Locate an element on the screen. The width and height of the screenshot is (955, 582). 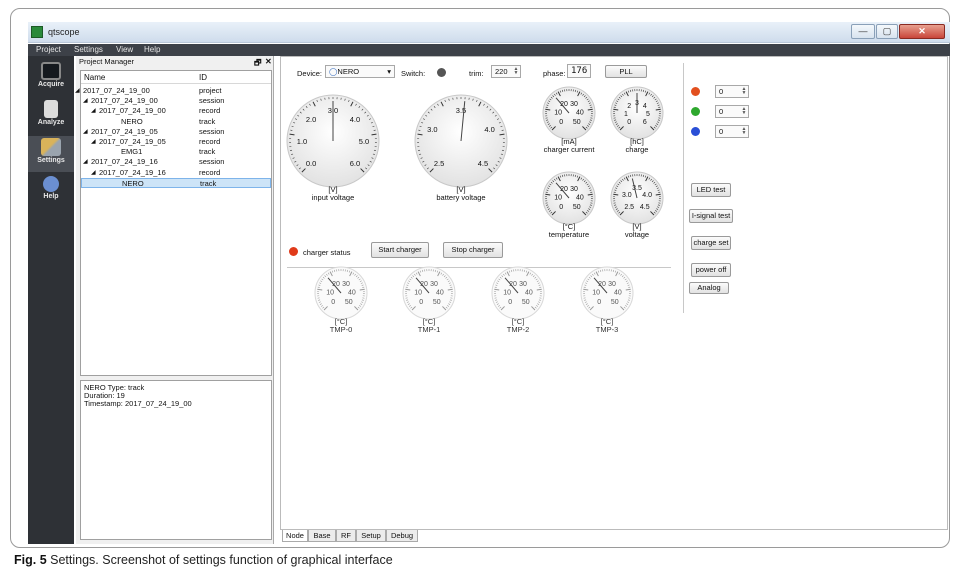
maximize-button: ▢ is located at coordinates (887, 31).